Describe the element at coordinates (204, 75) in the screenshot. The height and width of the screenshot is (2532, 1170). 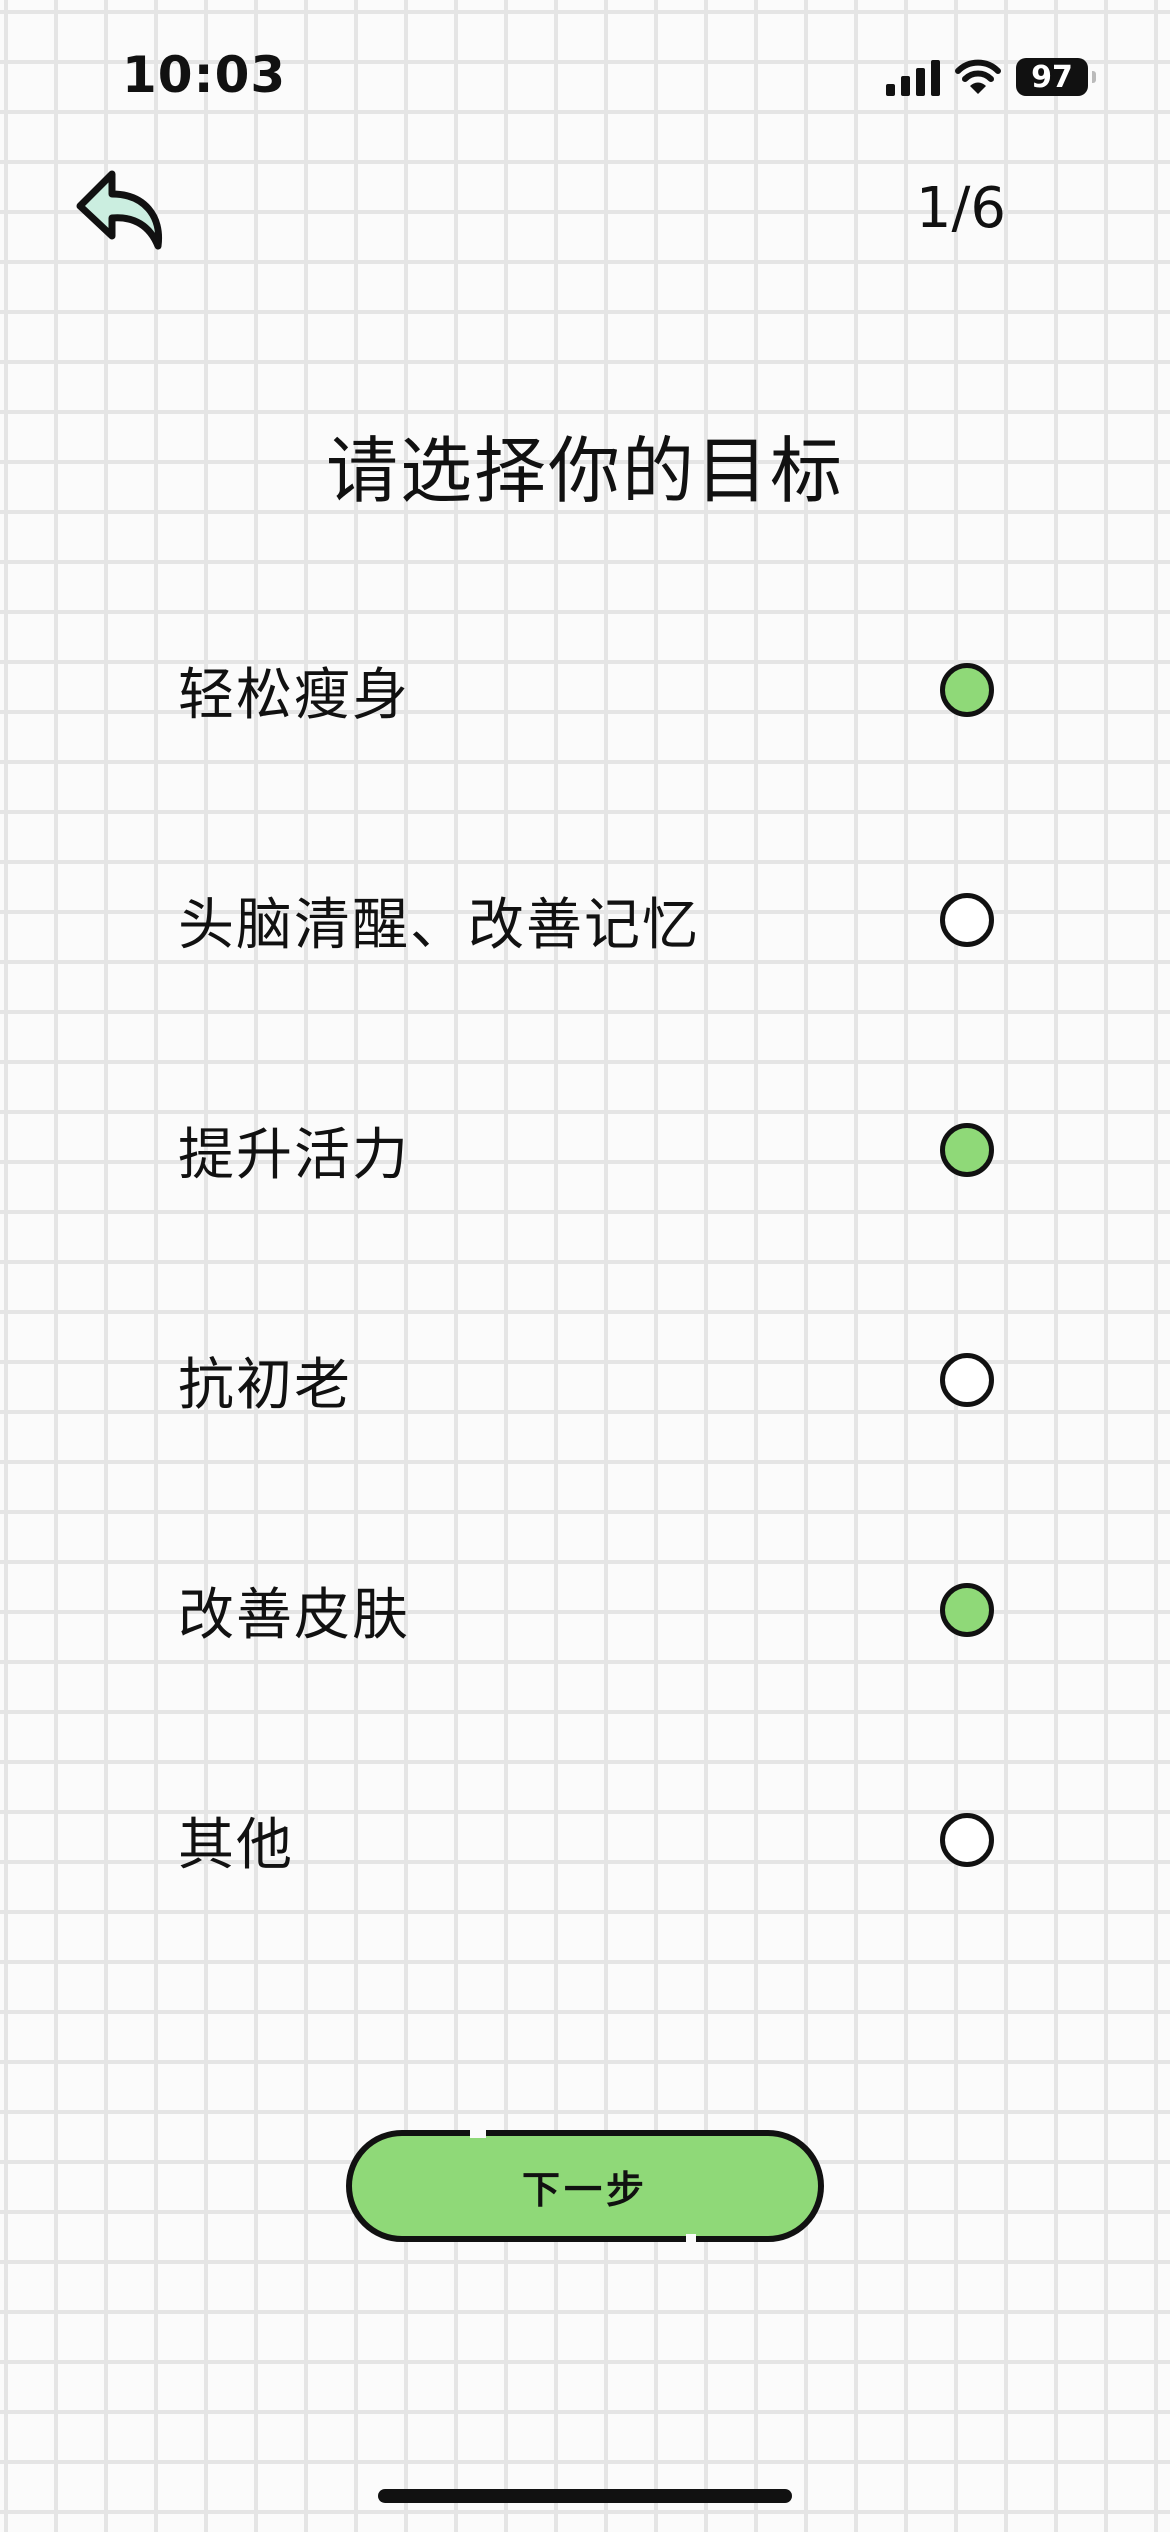
I see `status-time: 10:03` at that location.